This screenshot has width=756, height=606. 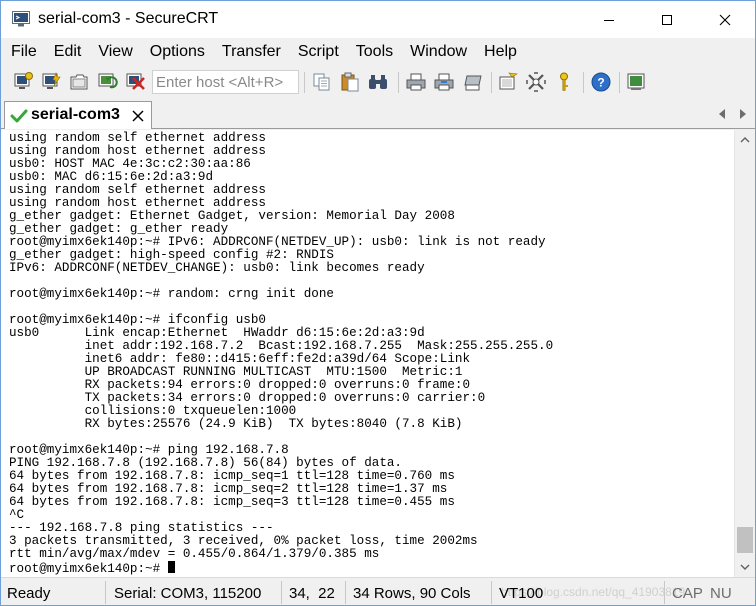 I want to click on connect-icon, so click(x=23, y=82).